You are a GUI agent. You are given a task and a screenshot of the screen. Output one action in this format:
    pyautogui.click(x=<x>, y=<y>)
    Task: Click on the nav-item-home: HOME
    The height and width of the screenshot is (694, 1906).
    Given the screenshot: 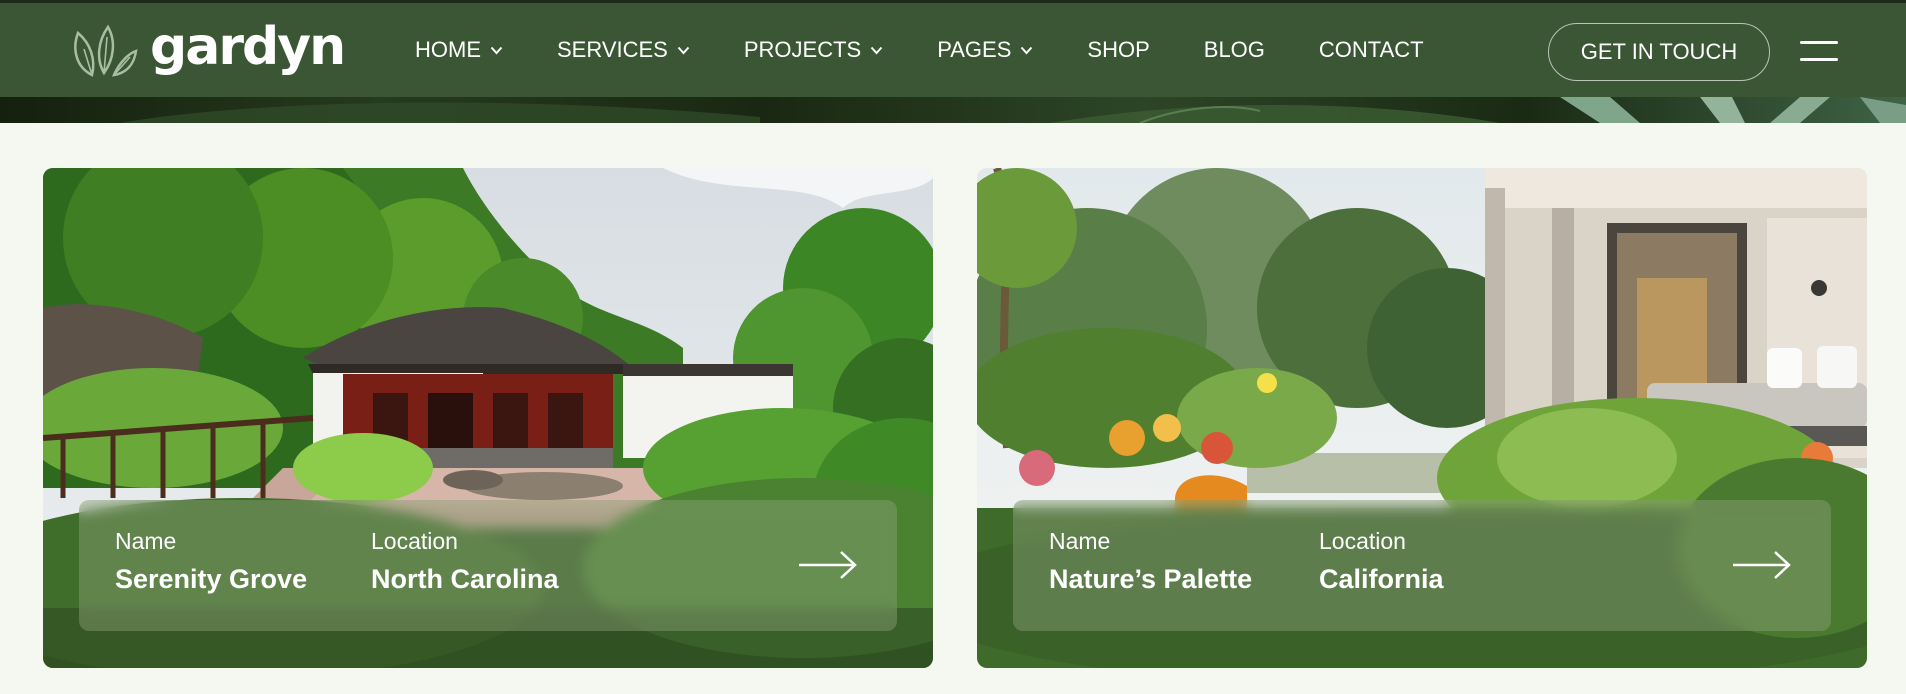 What is the action you would take?
    pyautogui.click(x=459, y=50)
    